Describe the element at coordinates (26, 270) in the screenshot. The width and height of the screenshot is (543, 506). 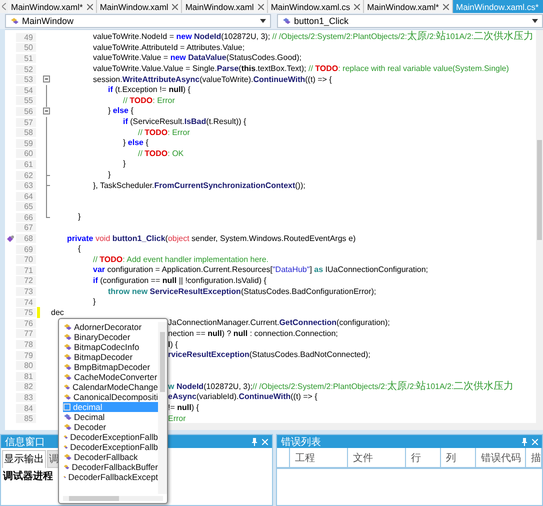
I see `line-number: 71` at that location.